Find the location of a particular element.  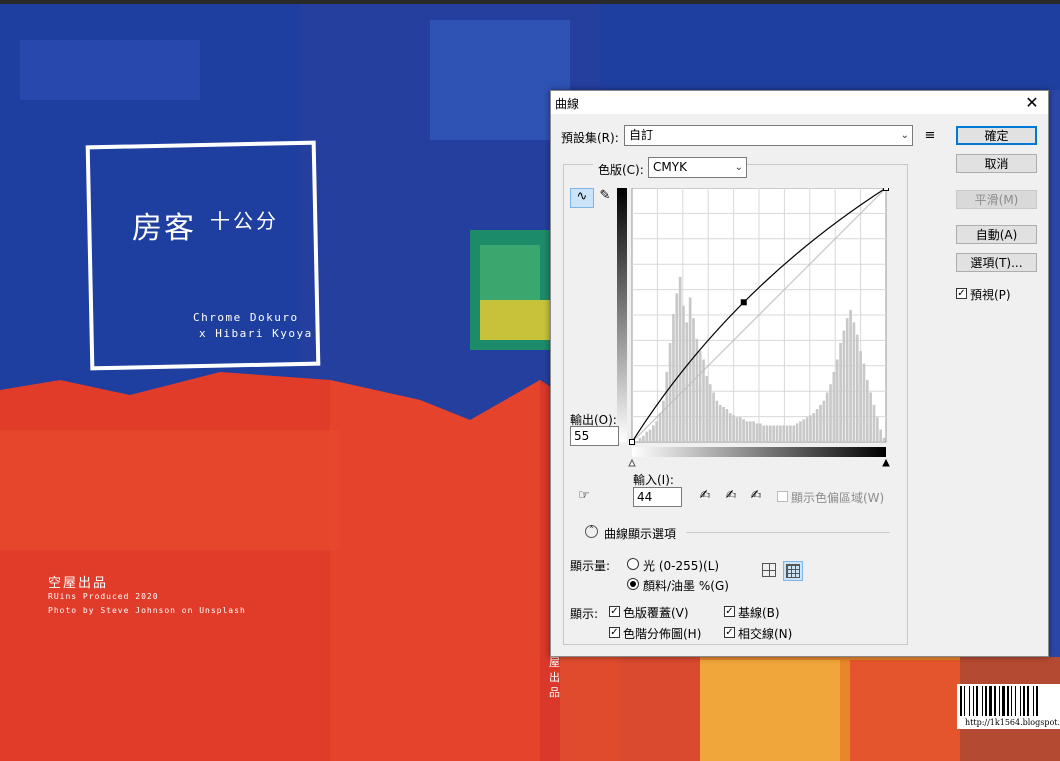

intersection-label: 相交線(N) is located at coordinates (765, 634).